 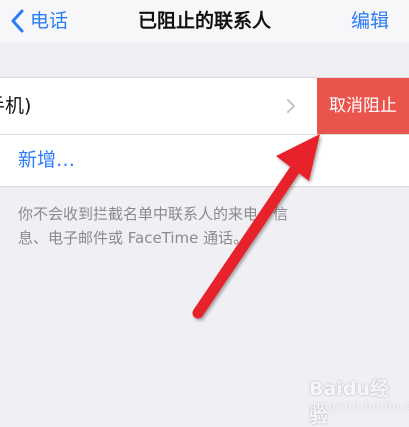 I want to click on watermark: Baidu经验 jingyan.baidu.com, so click(x=350, y=398).